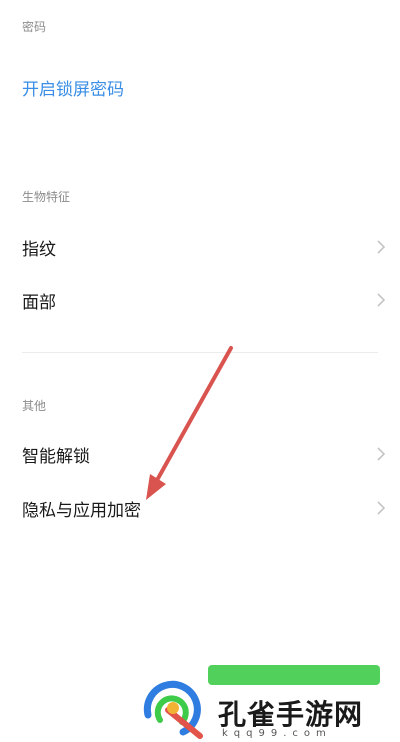  I want to click on section-header-password: 密码, so click(34, 27).